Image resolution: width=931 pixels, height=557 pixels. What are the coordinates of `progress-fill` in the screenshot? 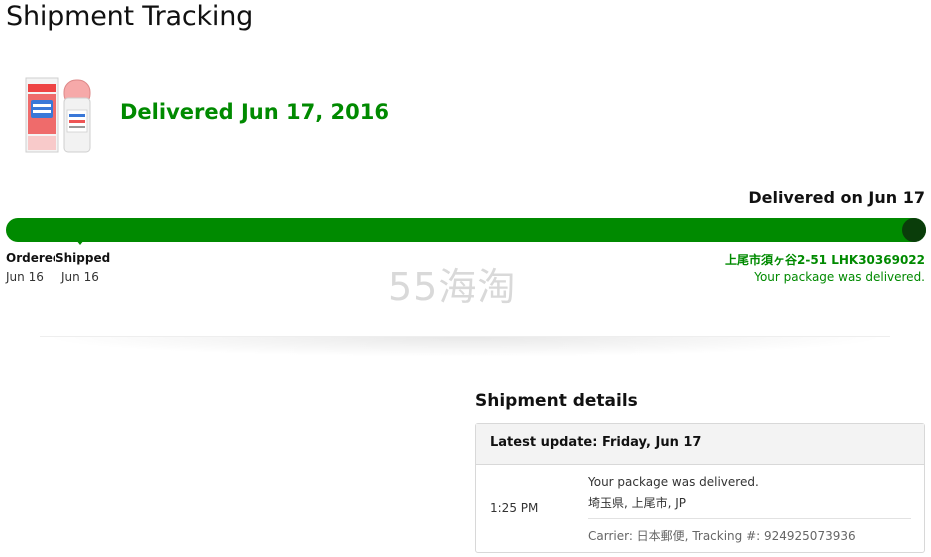 It's located at (466, 230).